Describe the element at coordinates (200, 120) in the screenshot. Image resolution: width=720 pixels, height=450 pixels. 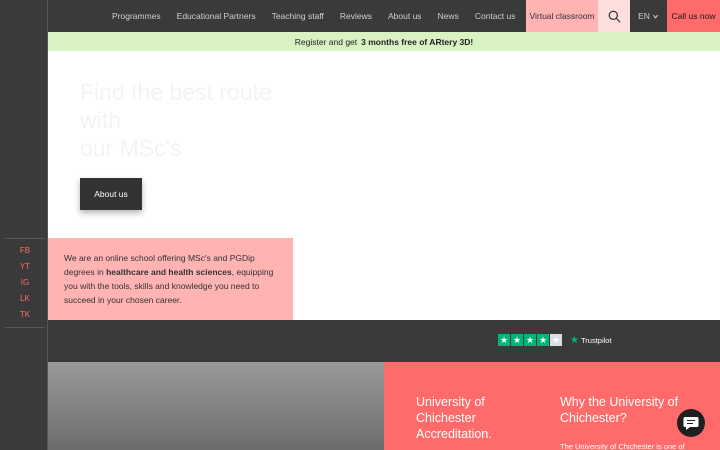
I see `hero-title: Find the best route with our MSc's` at that location.